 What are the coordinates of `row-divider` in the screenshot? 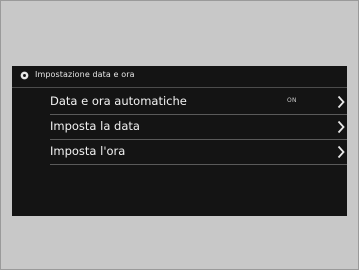 It's located at (198, 164).